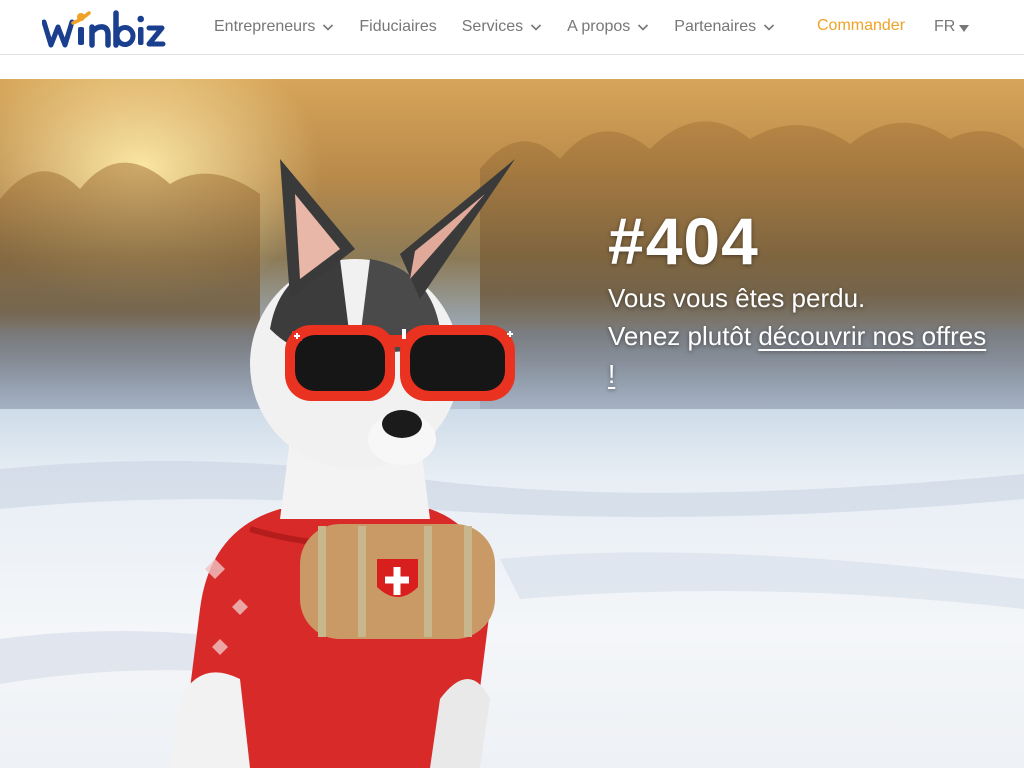 This screenshot has width=1024, height=768. I want to click on winbiz-logo, so click(109, 28).